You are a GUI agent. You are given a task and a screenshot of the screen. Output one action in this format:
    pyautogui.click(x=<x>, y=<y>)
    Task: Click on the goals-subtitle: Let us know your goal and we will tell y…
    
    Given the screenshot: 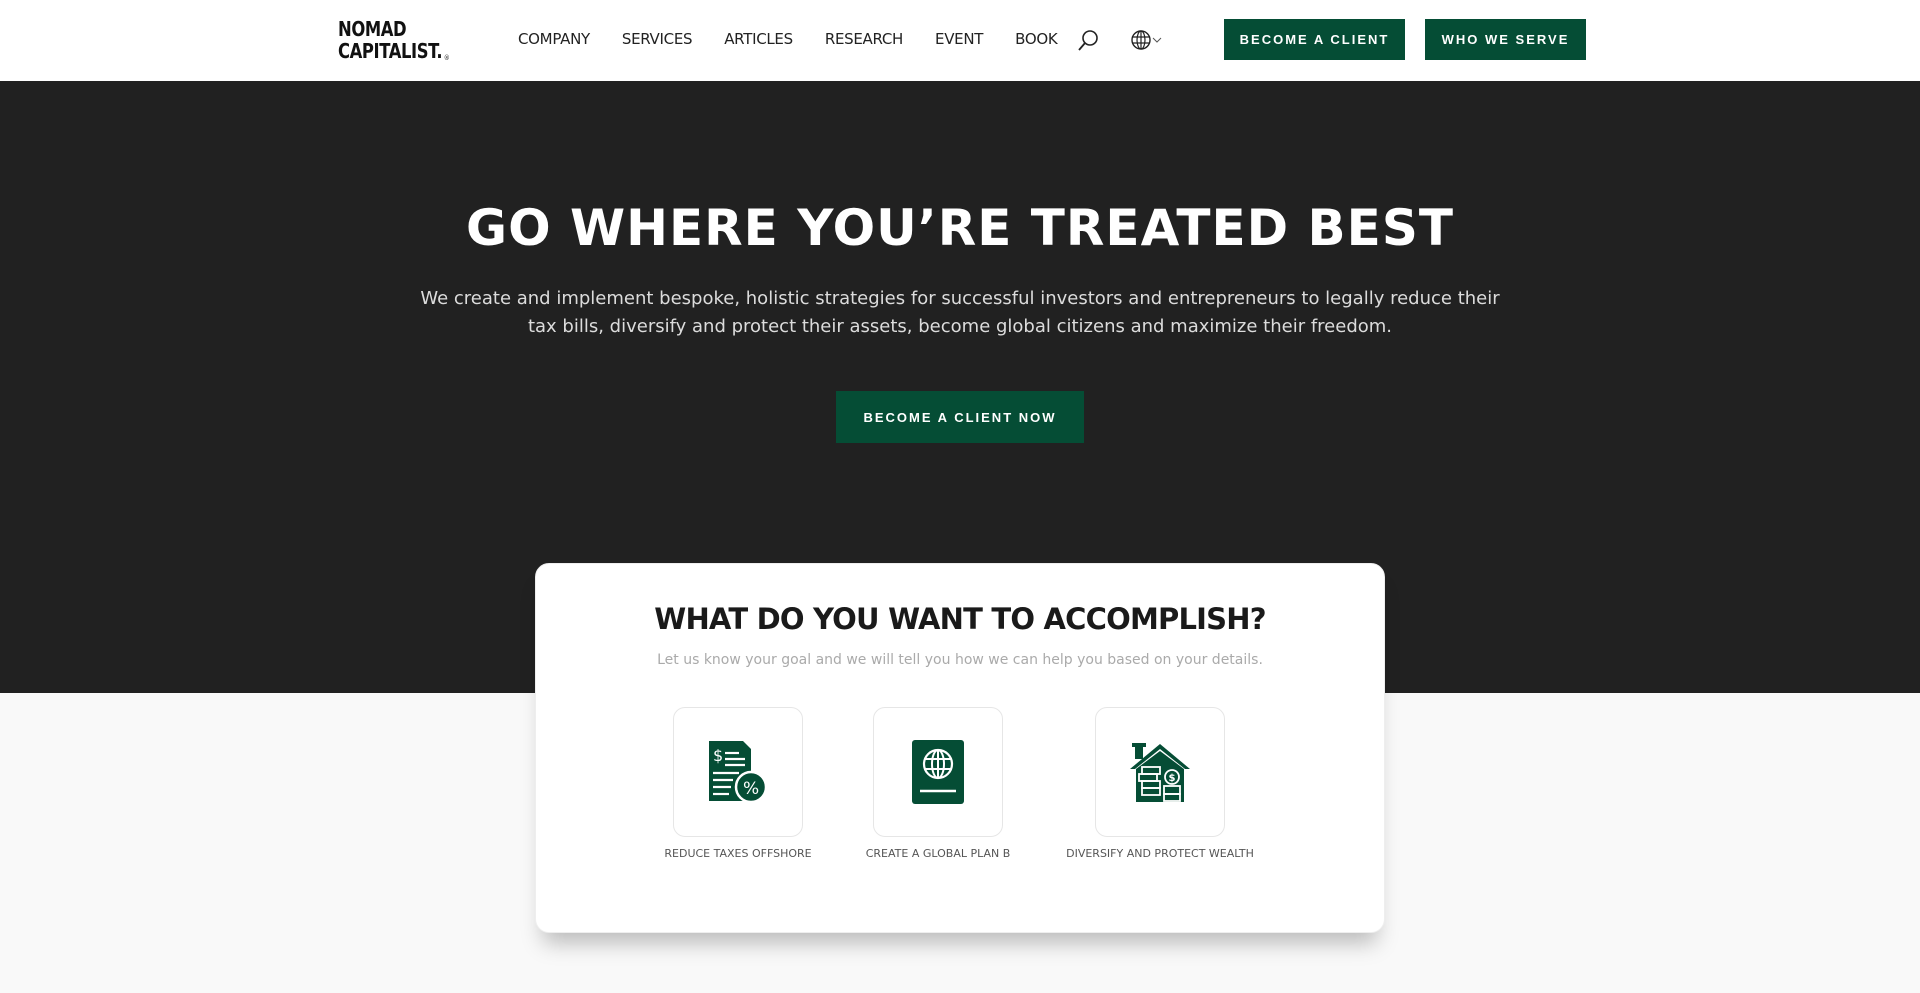 What is the action you would take?
    pyautogui.click(x=960, y=660)
    